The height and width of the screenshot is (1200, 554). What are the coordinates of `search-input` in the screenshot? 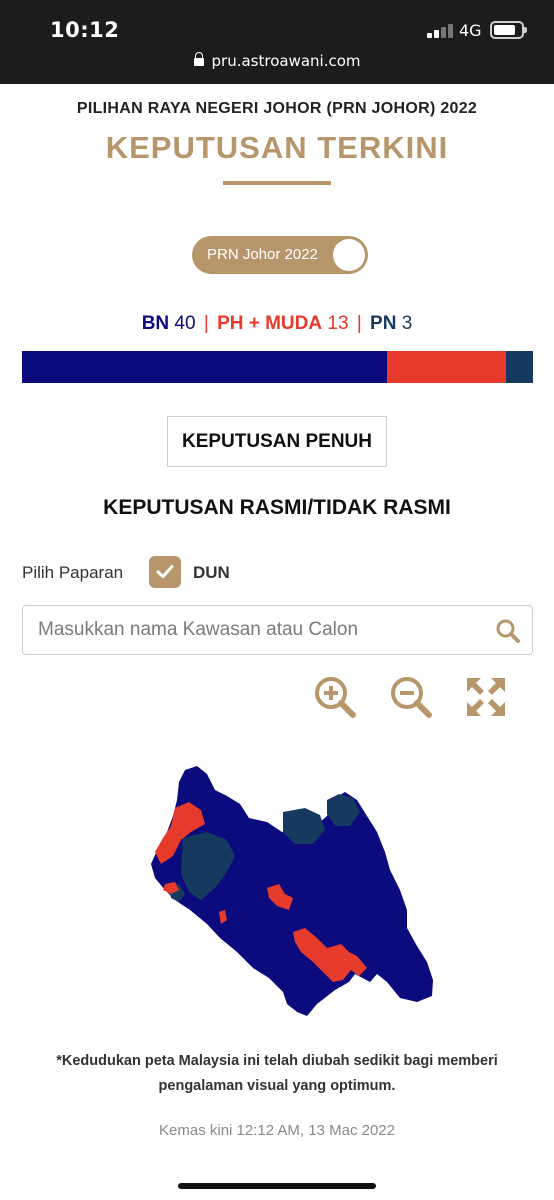 It's located at (258, 629).